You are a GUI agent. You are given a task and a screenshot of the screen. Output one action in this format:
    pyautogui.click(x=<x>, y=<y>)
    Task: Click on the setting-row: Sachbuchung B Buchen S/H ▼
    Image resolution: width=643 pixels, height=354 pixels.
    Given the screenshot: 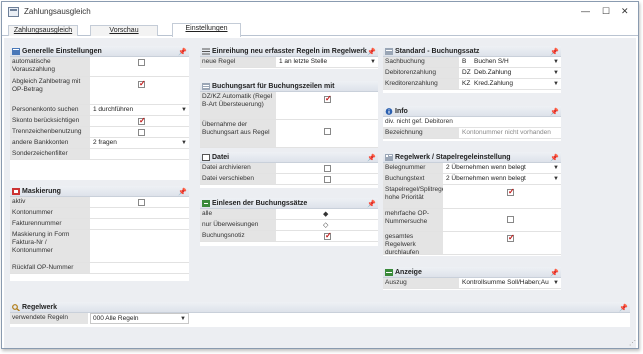 What is the action you would take?
    pyautogui.click(x=472, y=62)
    